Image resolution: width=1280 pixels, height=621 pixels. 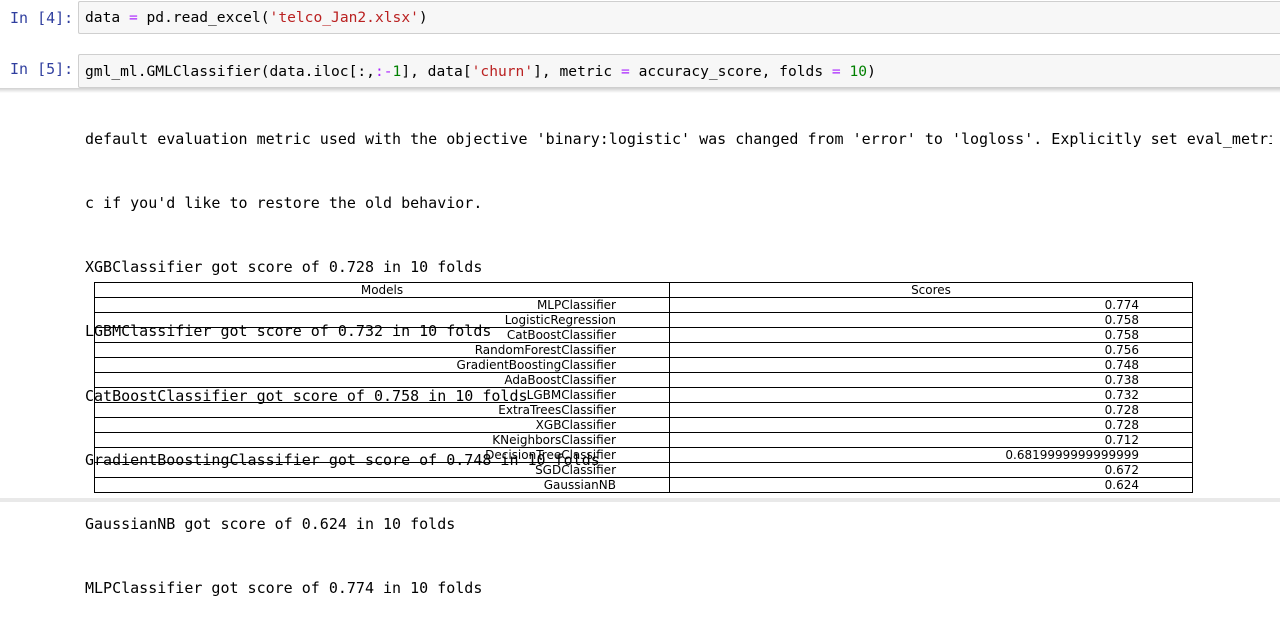 I want to click on model-name-cell: RandomForestClassifier, so click(x=382, y=350).